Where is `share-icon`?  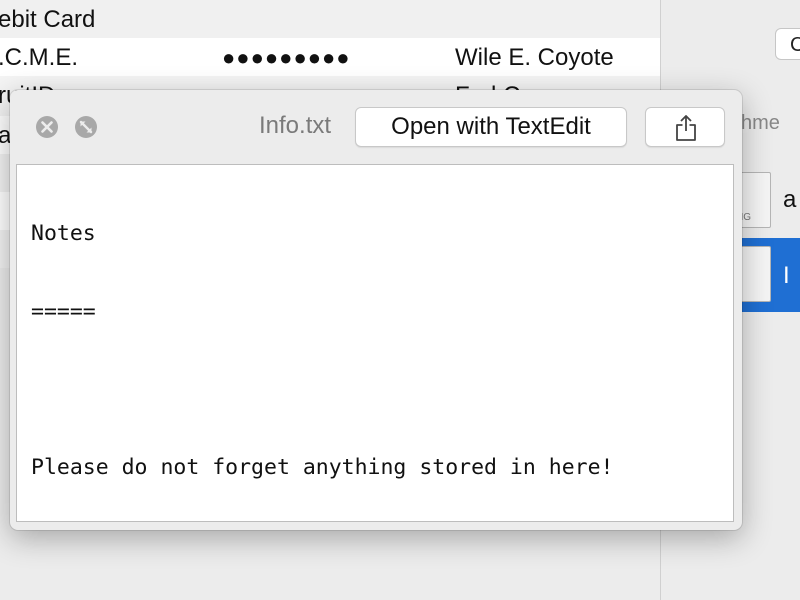
share-icon is located at coordinates (686, 128).